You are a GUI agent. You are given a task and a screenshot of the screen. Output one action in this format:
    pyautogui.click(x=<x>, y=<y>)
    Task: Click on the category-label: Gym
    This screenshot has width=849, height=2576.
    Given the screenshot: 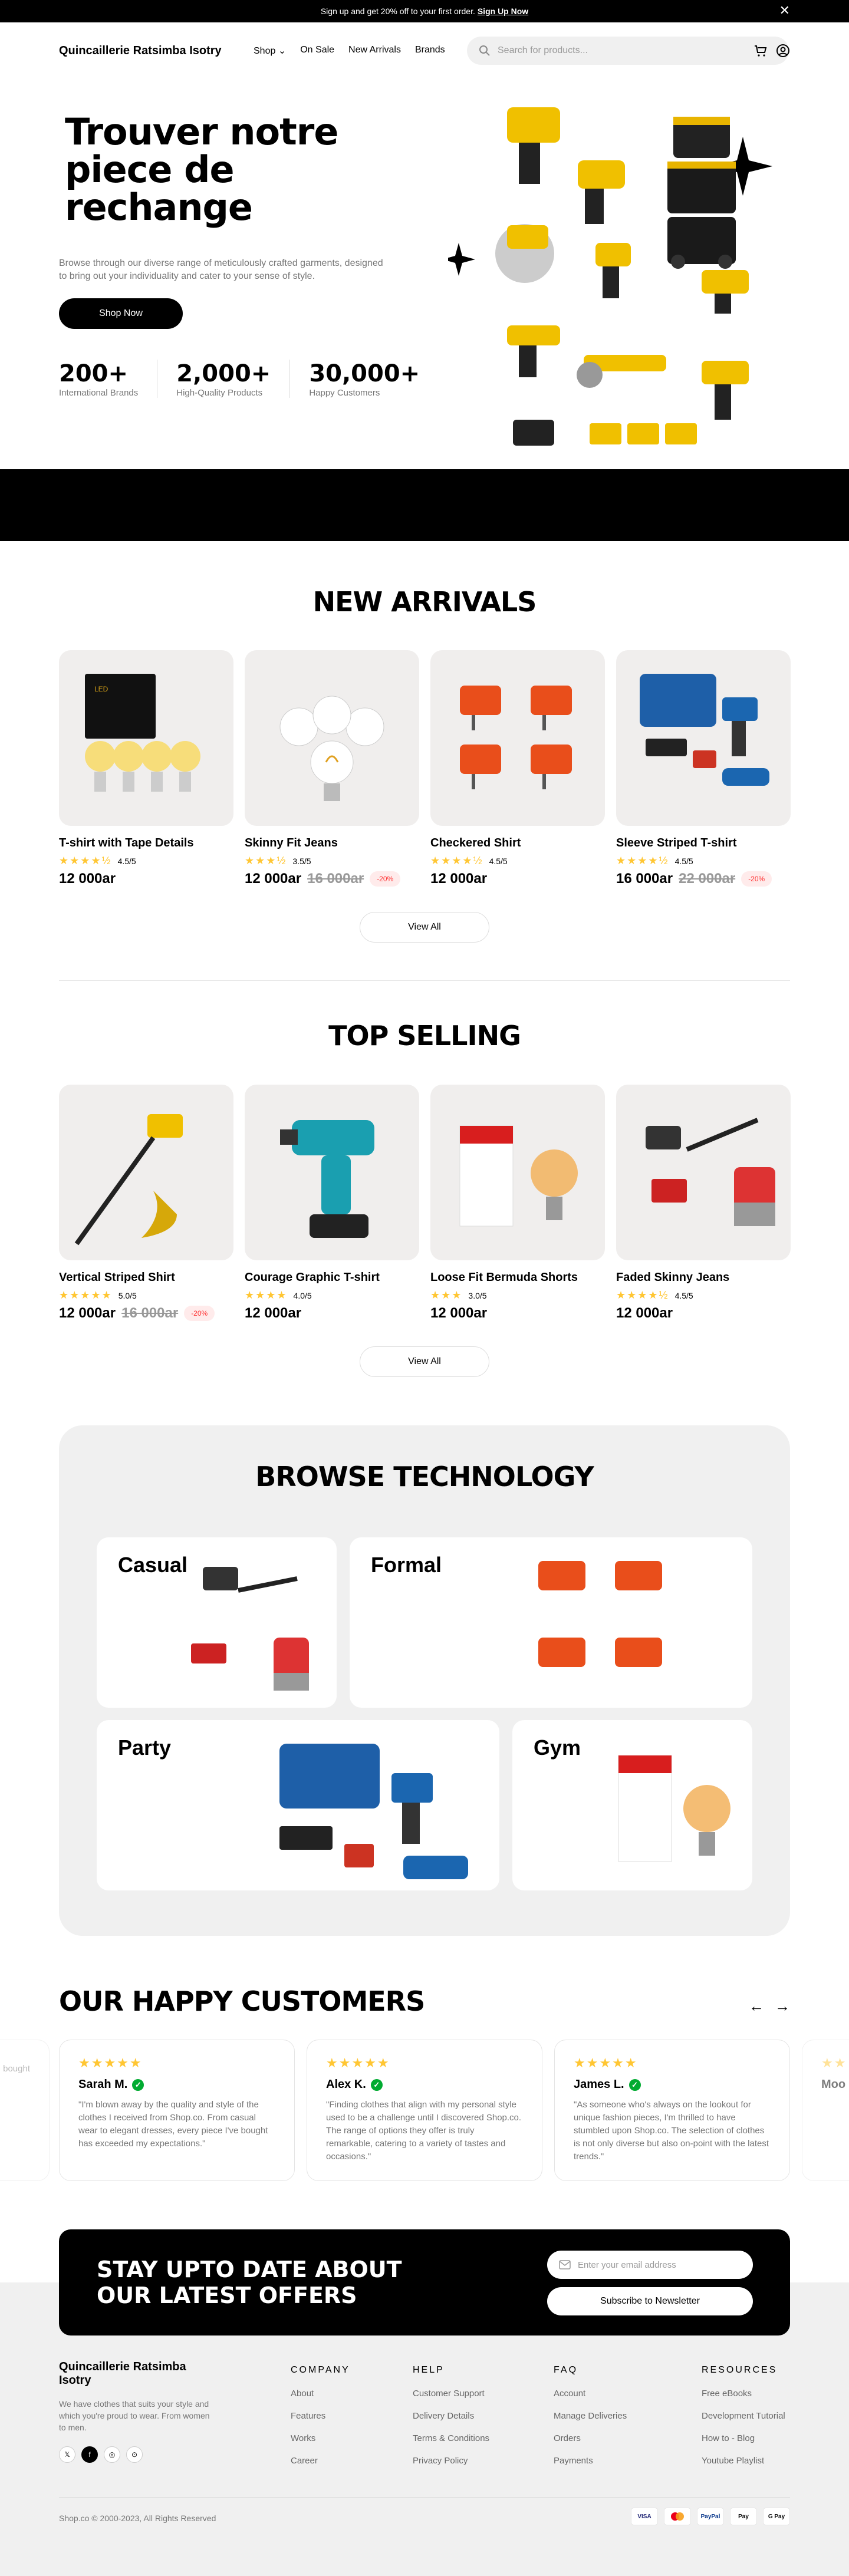 What is the action you would take?
    pyautogui.click(x=557, y=1747)
    